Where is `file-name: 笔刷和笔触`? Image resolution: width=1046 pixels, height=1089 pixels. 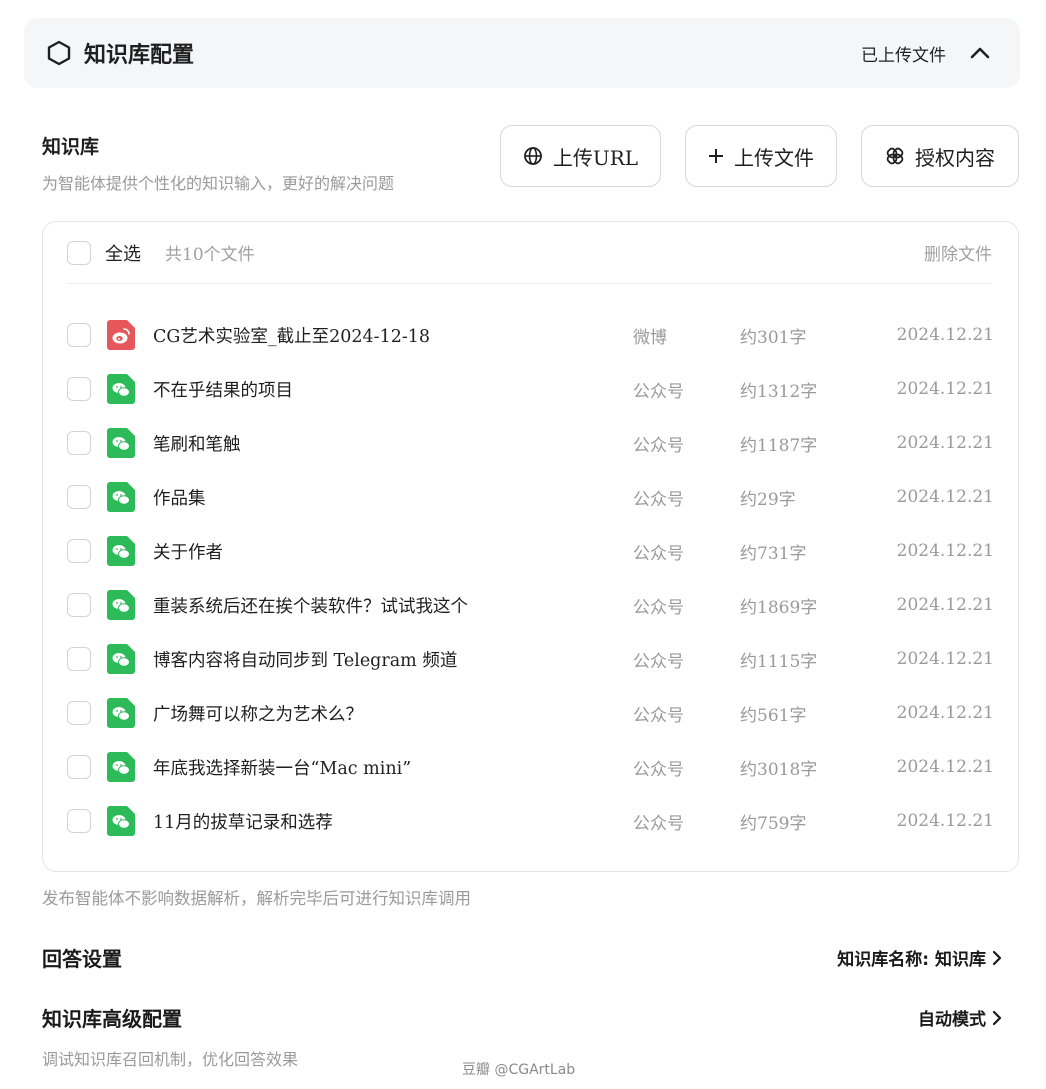
file-name: 笔刷和笔触 is located at coordinates (197, 444).